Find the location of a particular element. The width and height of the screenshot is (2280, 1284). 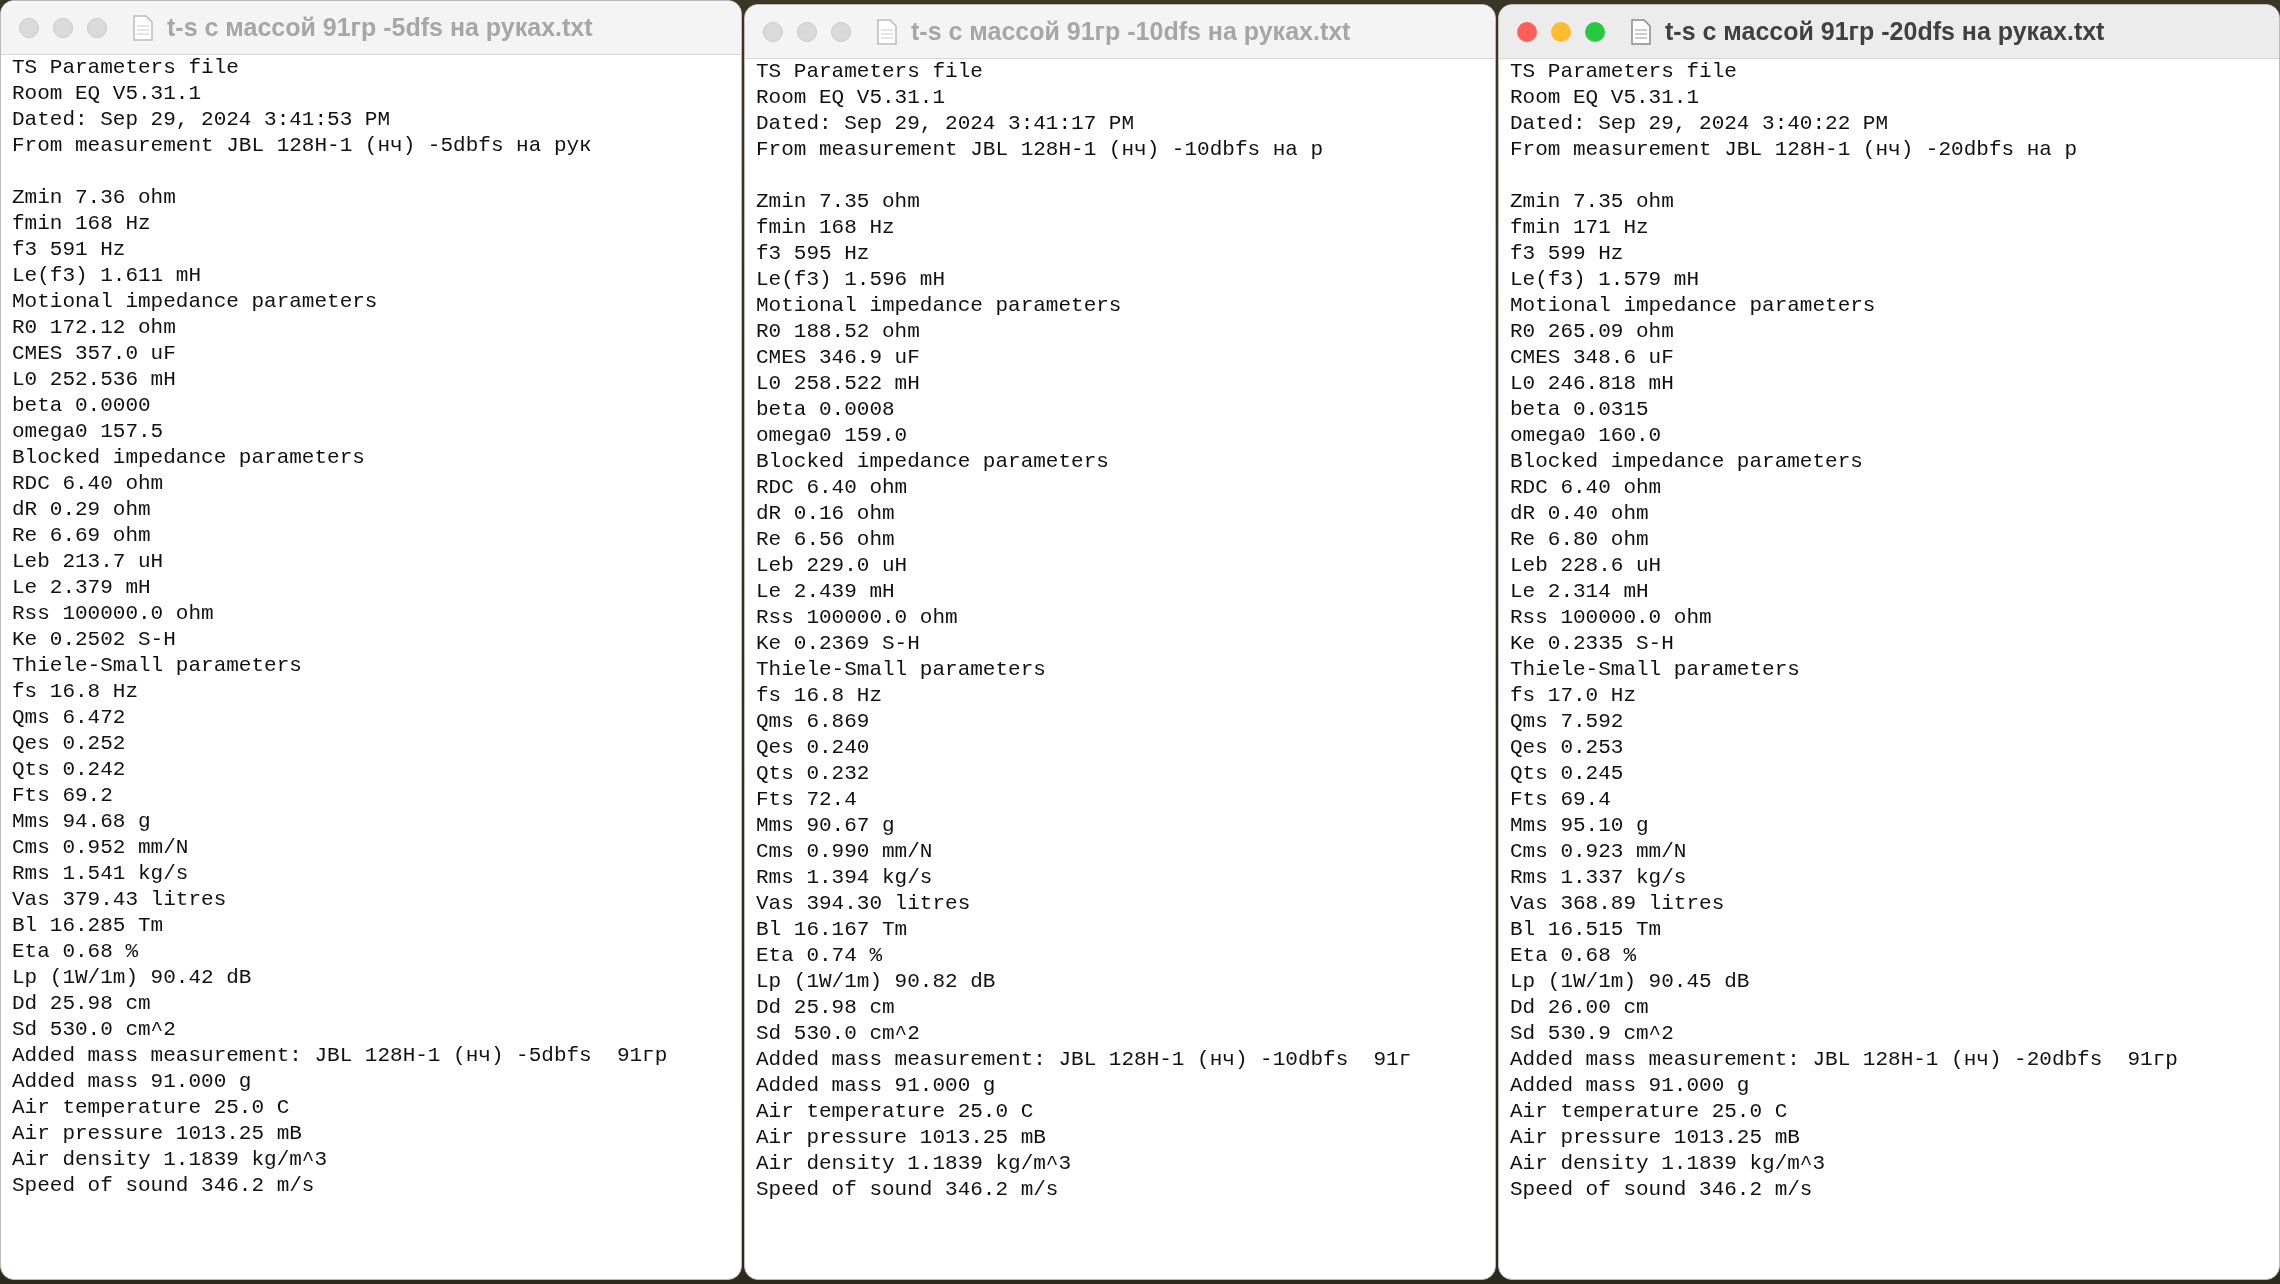

text-line: Re 6.69 ohm is located at coordinates (81, 536).